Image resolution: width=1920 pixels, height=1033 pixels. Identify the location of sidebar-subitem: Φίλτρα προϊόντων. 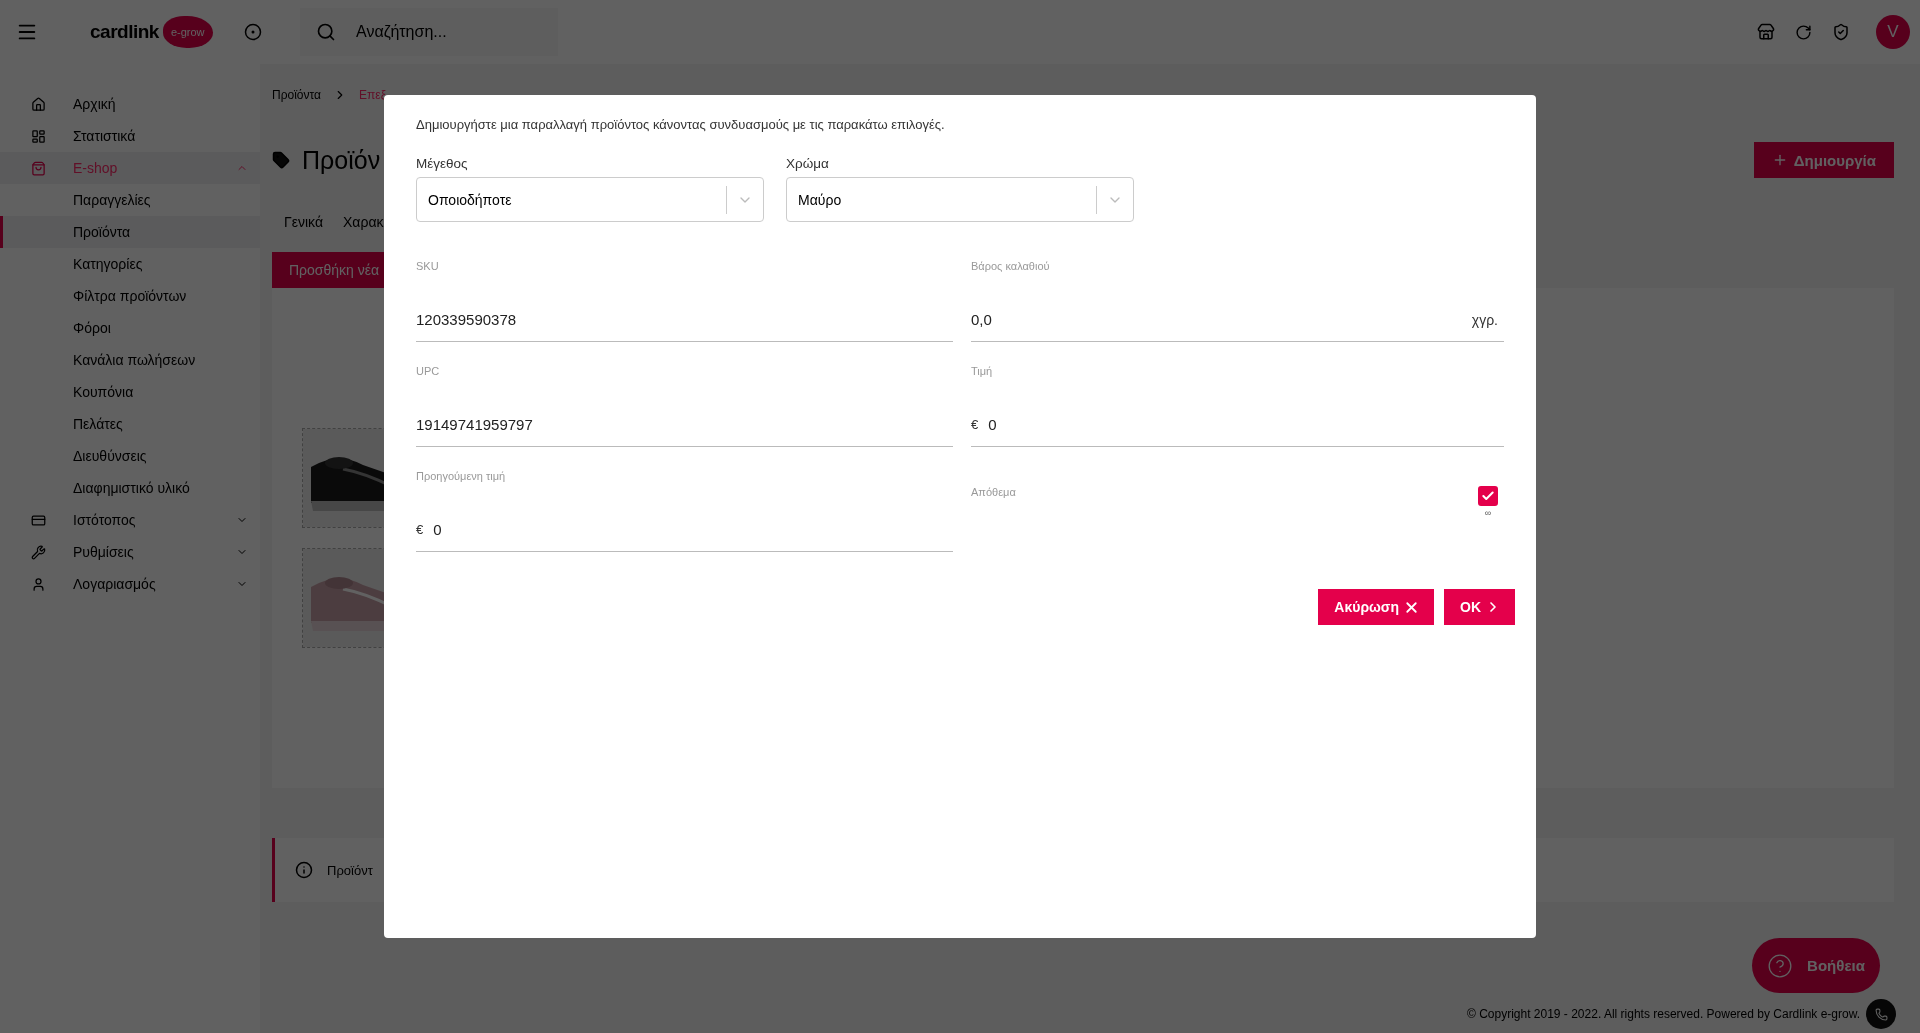
(130, 296).